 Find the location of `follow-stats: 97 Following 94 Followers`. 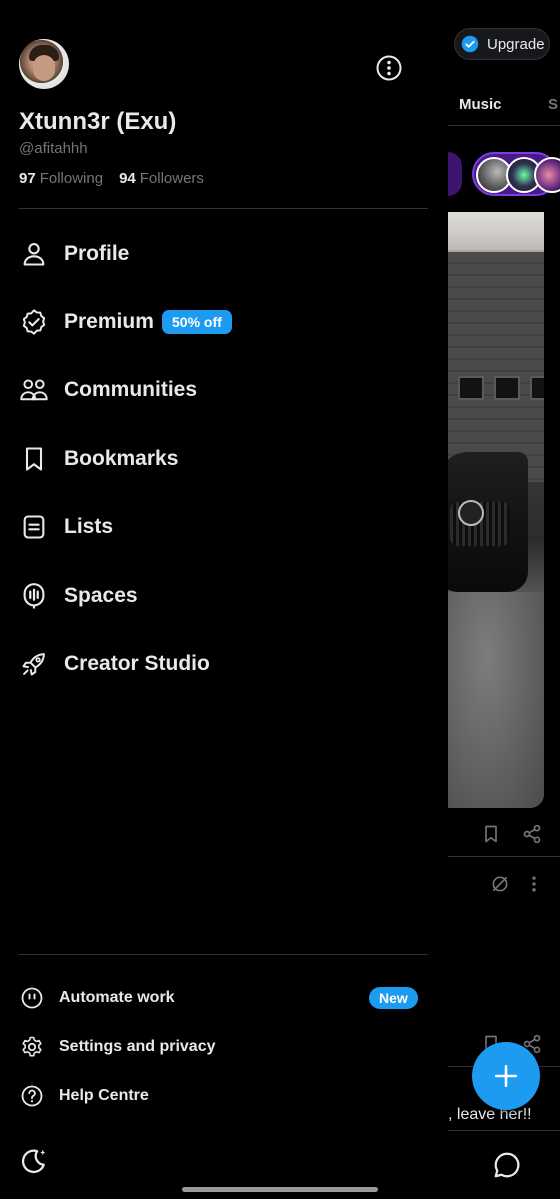

follow-stats: 97 Following 94 Followers is located at coordinates (111, 178).